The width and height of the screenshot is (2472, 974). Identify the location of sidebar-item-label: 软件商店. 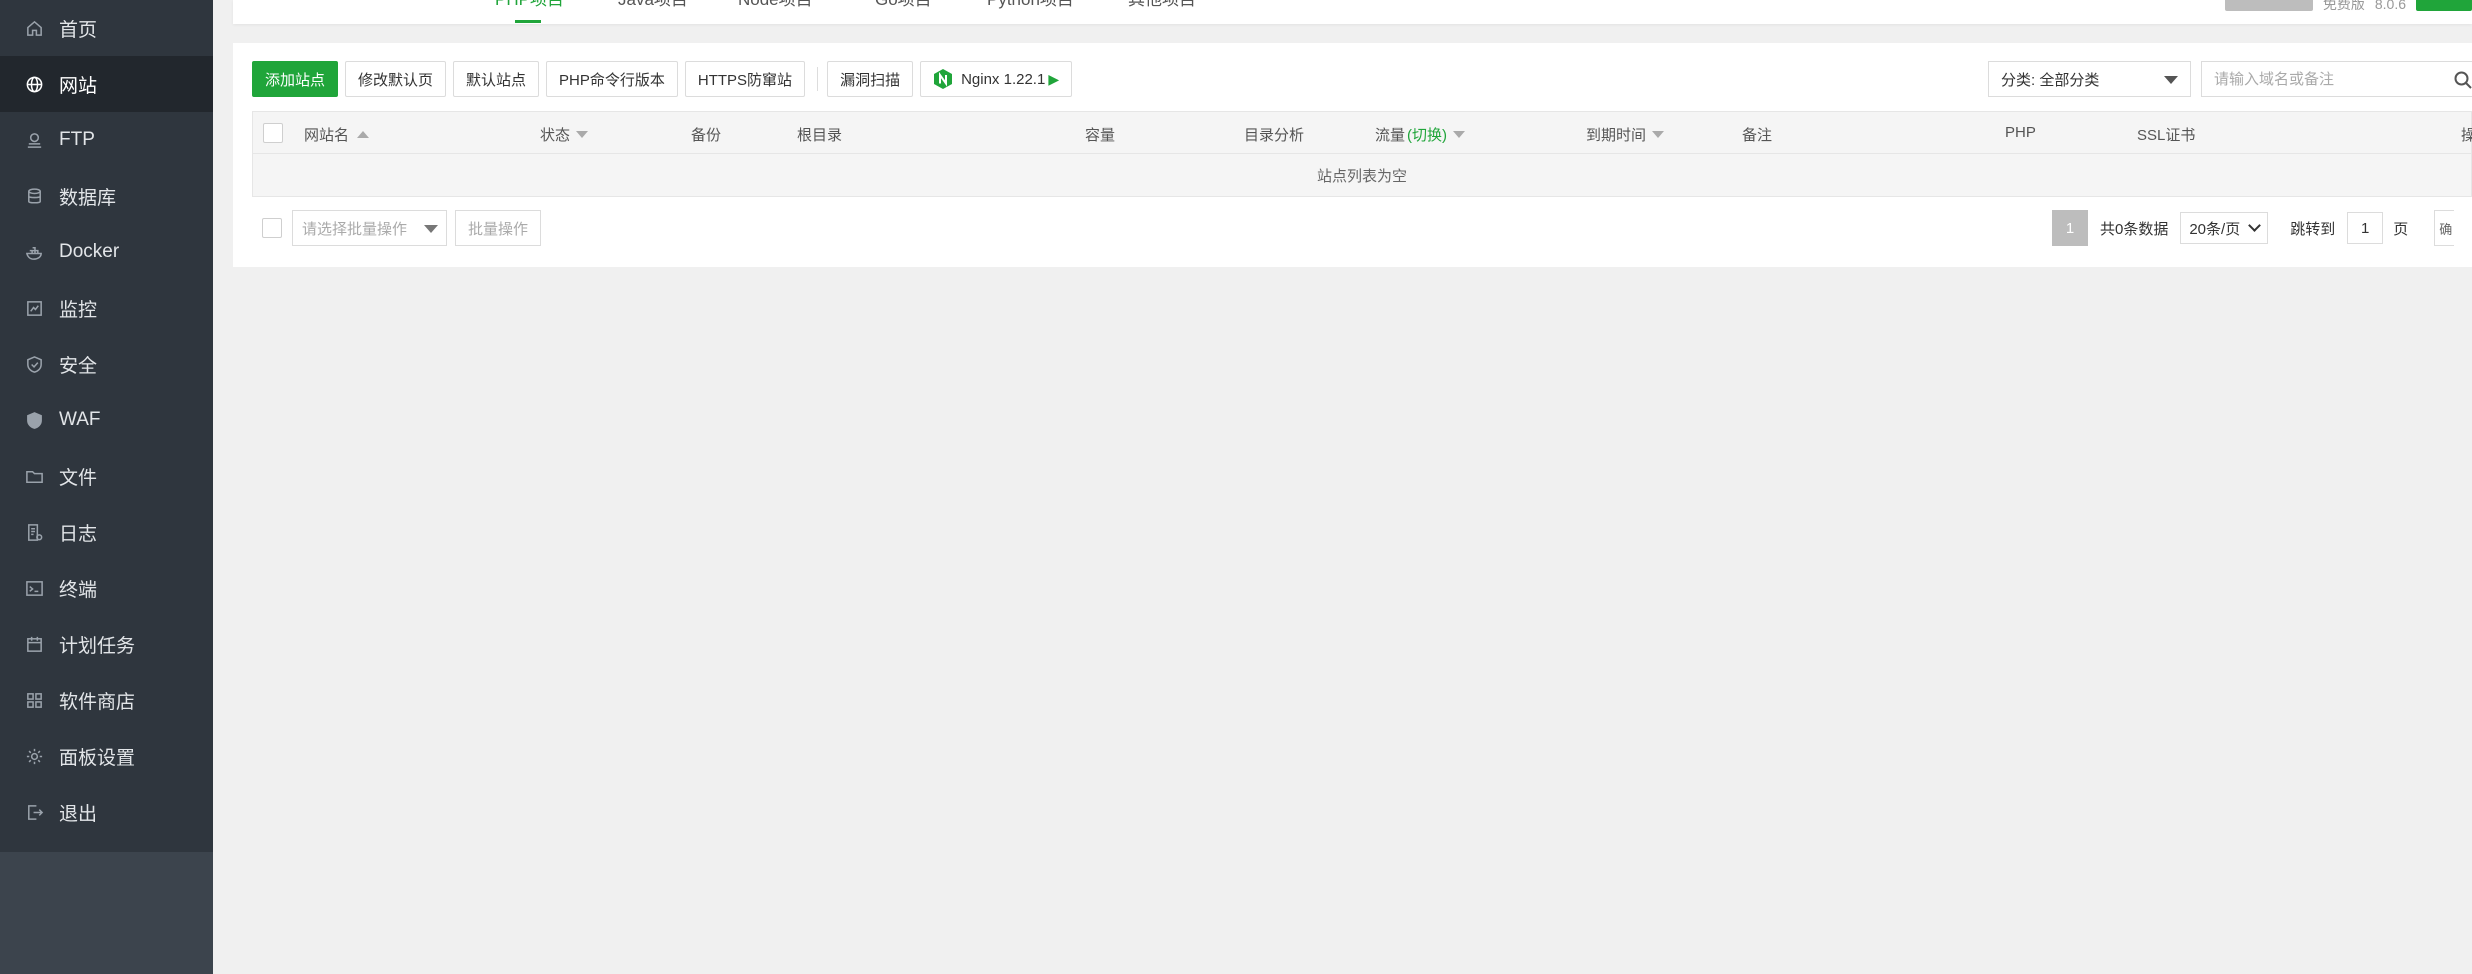
(97, 702).